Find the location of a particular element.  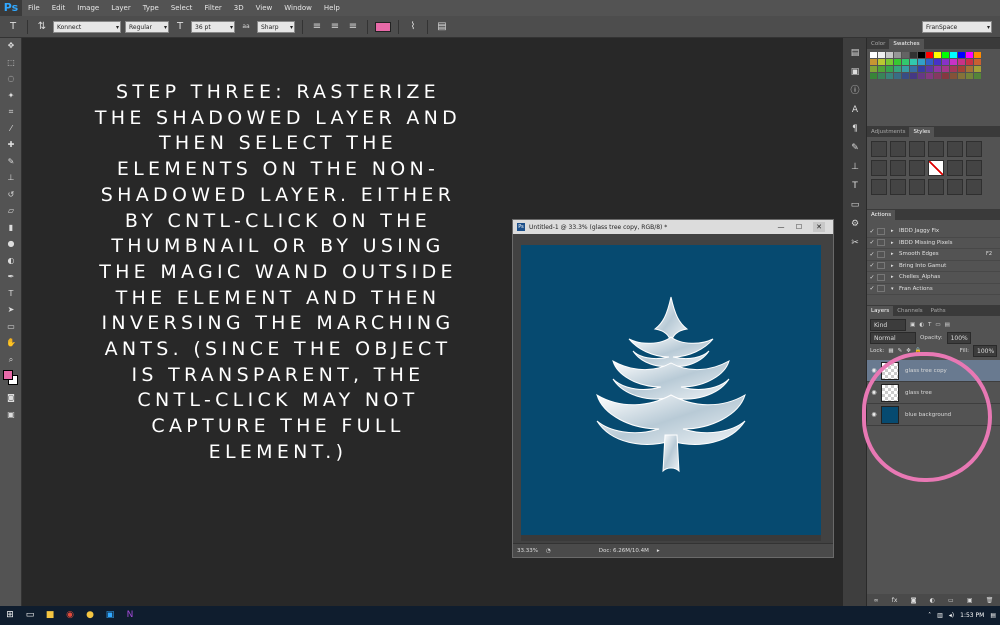

clone-stamp-tool-icon: ⊥ is located at coordinates (11, 178).